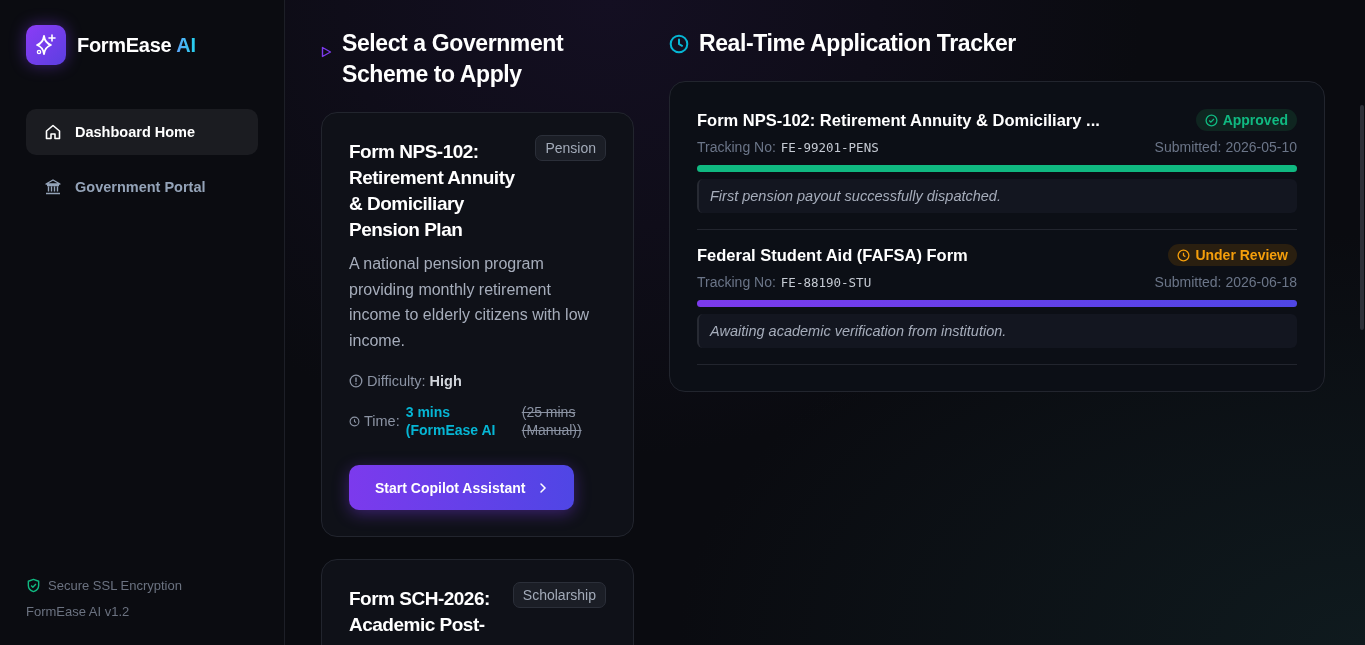  I want to click on category-badge: Pension, so click(570, 148).